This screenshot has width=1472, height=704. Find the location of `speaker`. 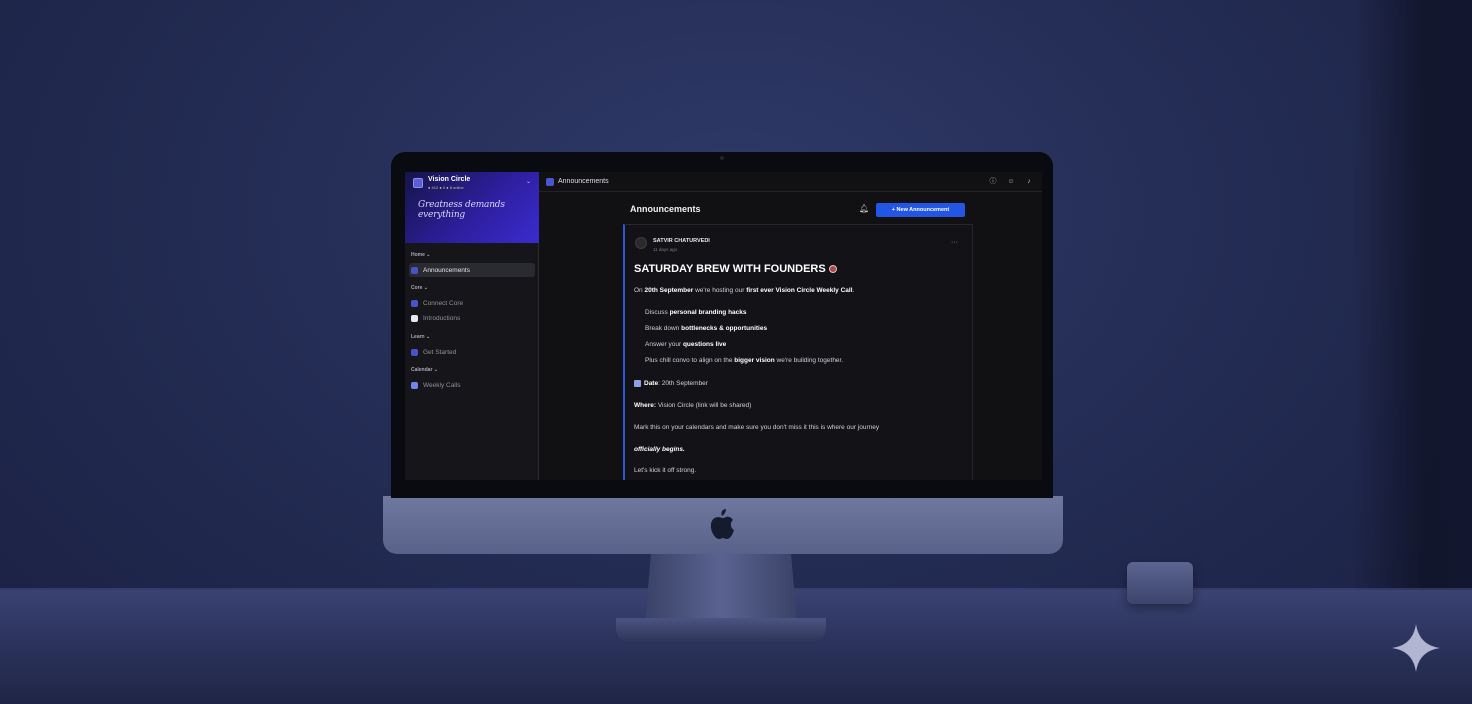

speaker is located at coordinates (1160, 583).